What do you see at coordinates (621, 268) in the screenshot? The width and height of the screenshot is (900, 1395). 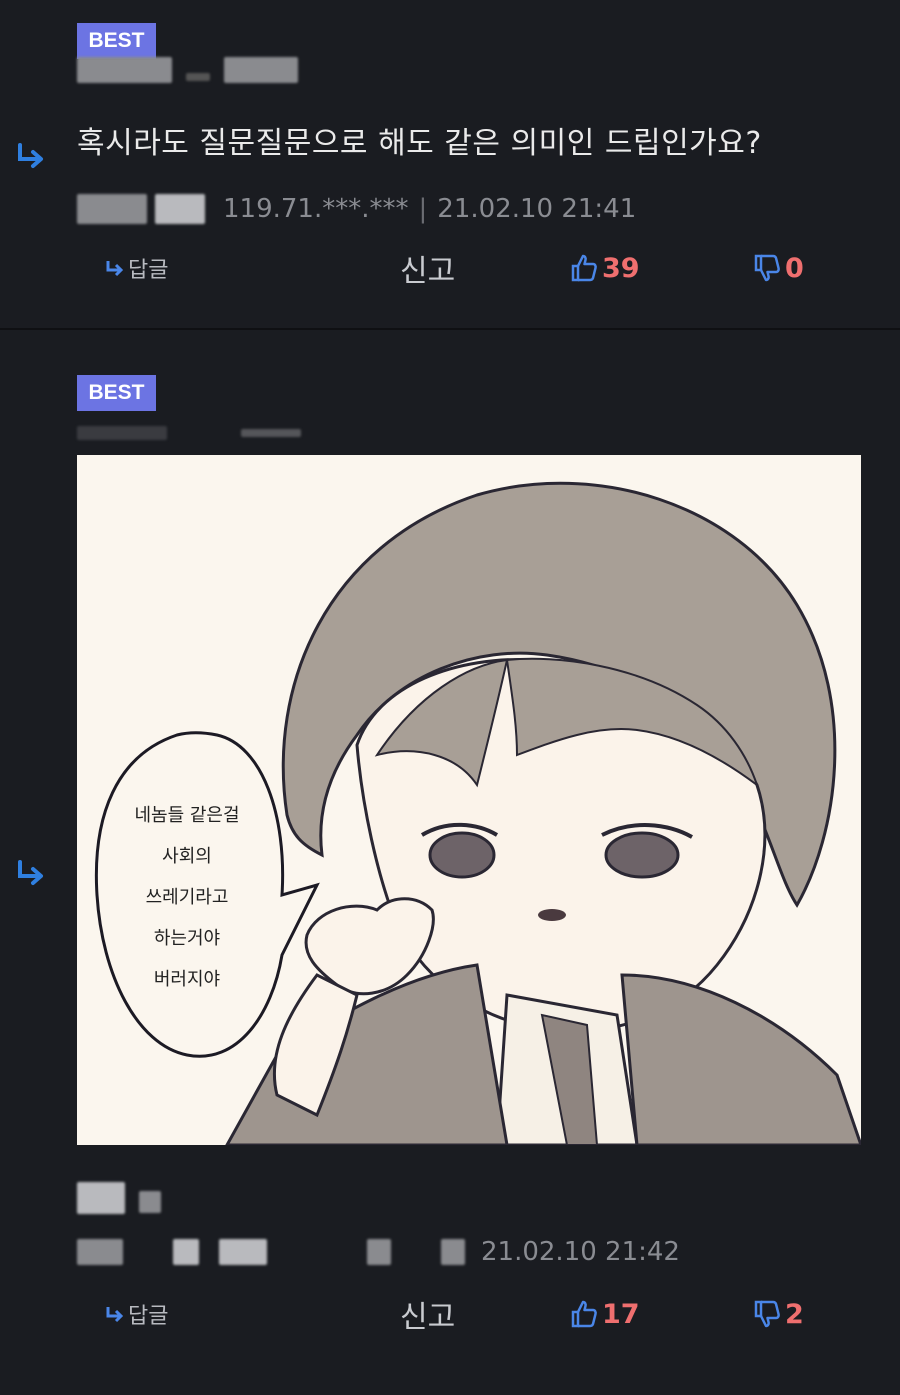 I see `like-count: 39` at bounding box center [621, 268].